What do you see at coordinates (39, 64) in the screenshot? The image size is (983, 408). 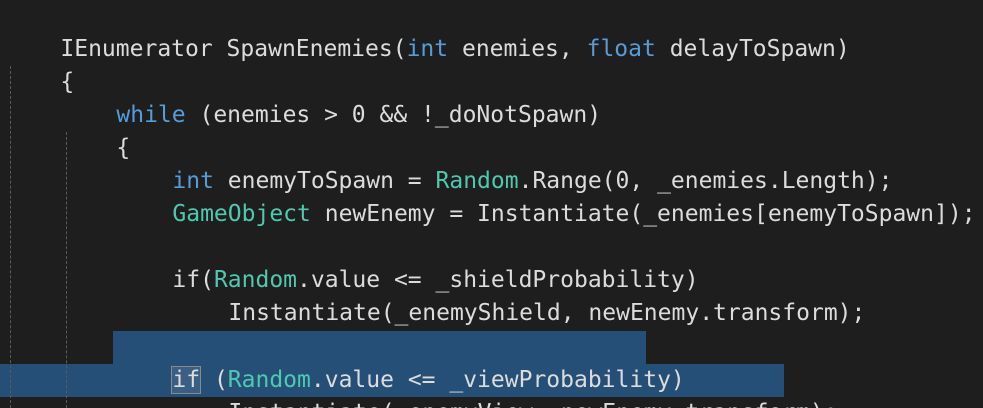 I see `code-line-2: {` at bounding box center [39, 64].